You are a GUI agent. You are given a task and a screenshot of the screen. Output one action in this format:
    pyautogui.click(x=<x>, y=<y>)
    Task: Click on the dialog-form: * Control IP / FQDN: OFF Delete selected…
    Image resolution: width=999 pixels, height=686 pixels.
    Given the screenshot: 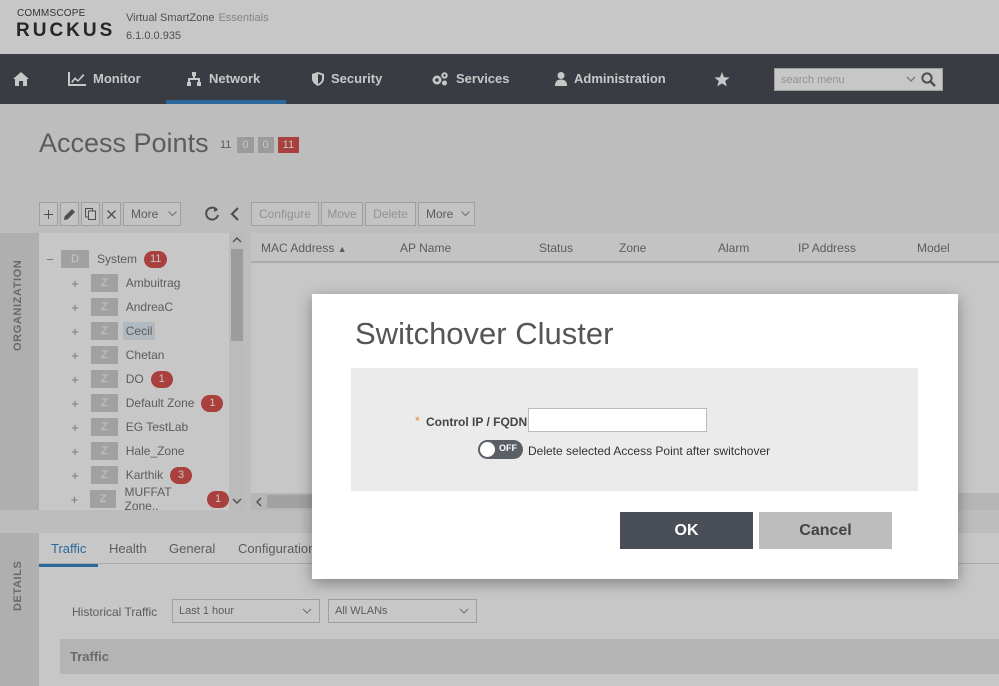 What is the action you would take?
    pyautogui.click(x=634, y=429)
    